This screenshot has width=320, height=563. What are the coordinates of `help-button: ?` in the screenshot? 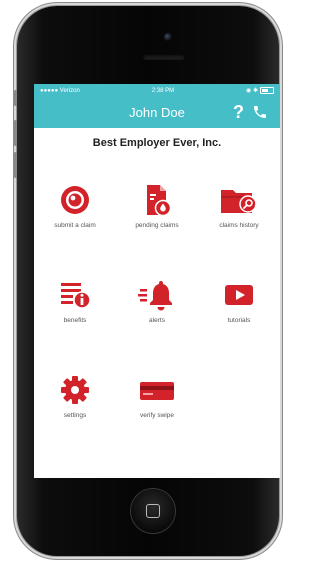 It's located at (238, 112).